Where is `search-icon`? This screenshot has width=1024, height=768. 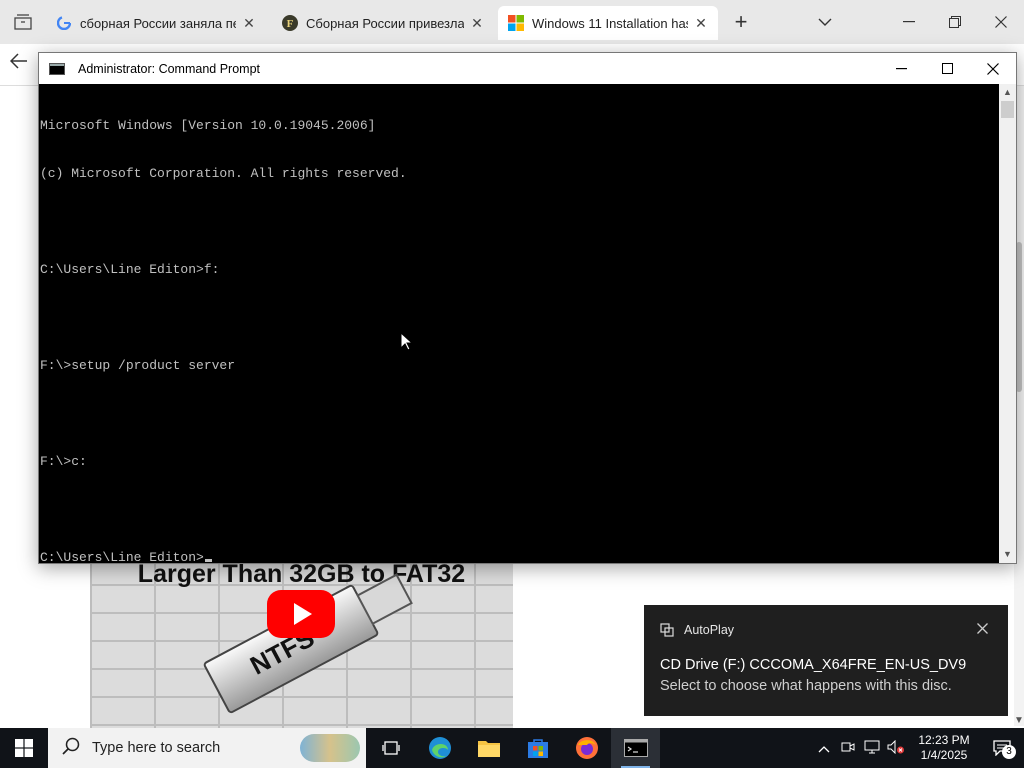 search-icon is located at coordinates (71, 748).